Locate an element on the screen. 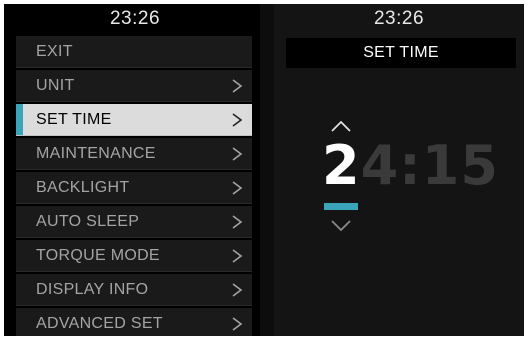 This screenshot has height=340, width=529. menu-item-exit: EXIT is located at coordinates (134, 52).